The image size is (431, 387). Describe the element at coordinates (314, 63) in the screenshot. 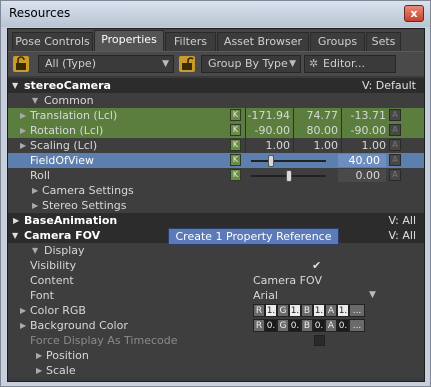

I see `gear-icon: ✲` at that location.